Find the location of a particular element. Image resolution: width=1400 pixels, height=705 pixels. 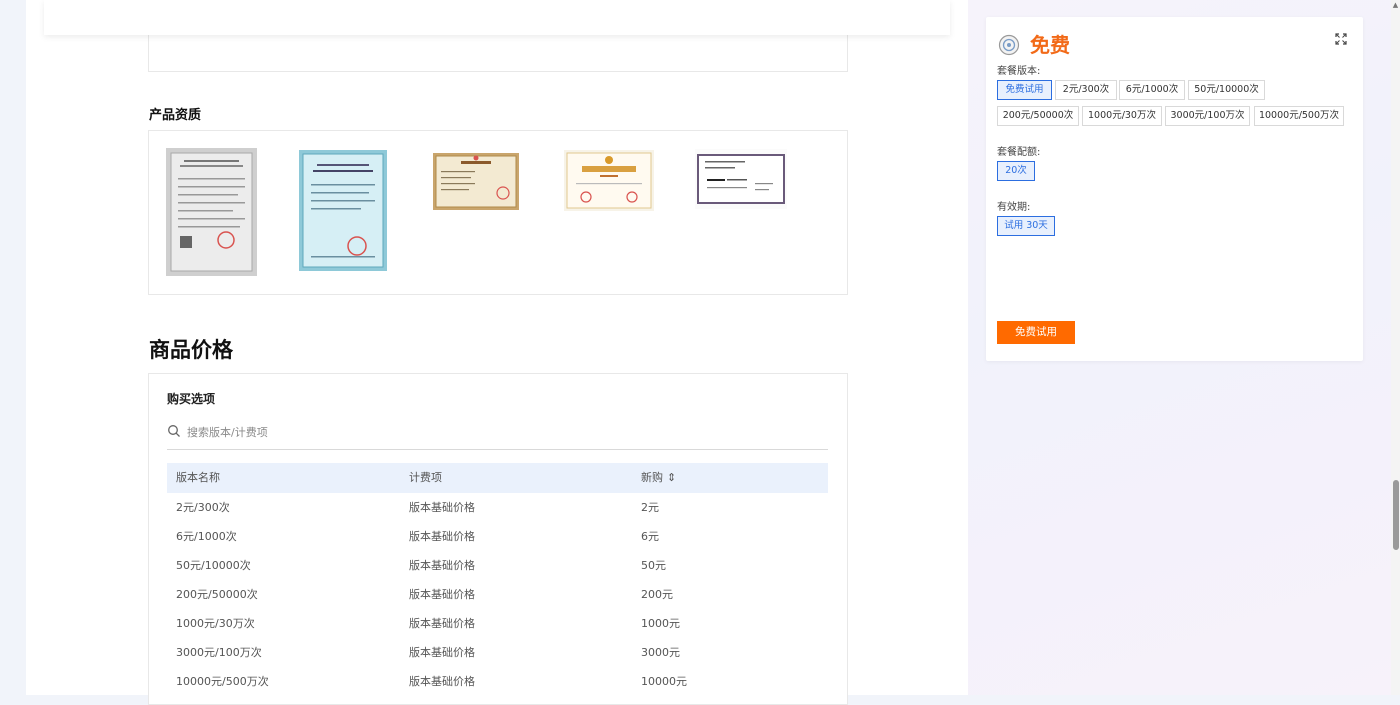

table-row: 2元/300次 版本基础价格 2元 is located at coordinates (497, 507).